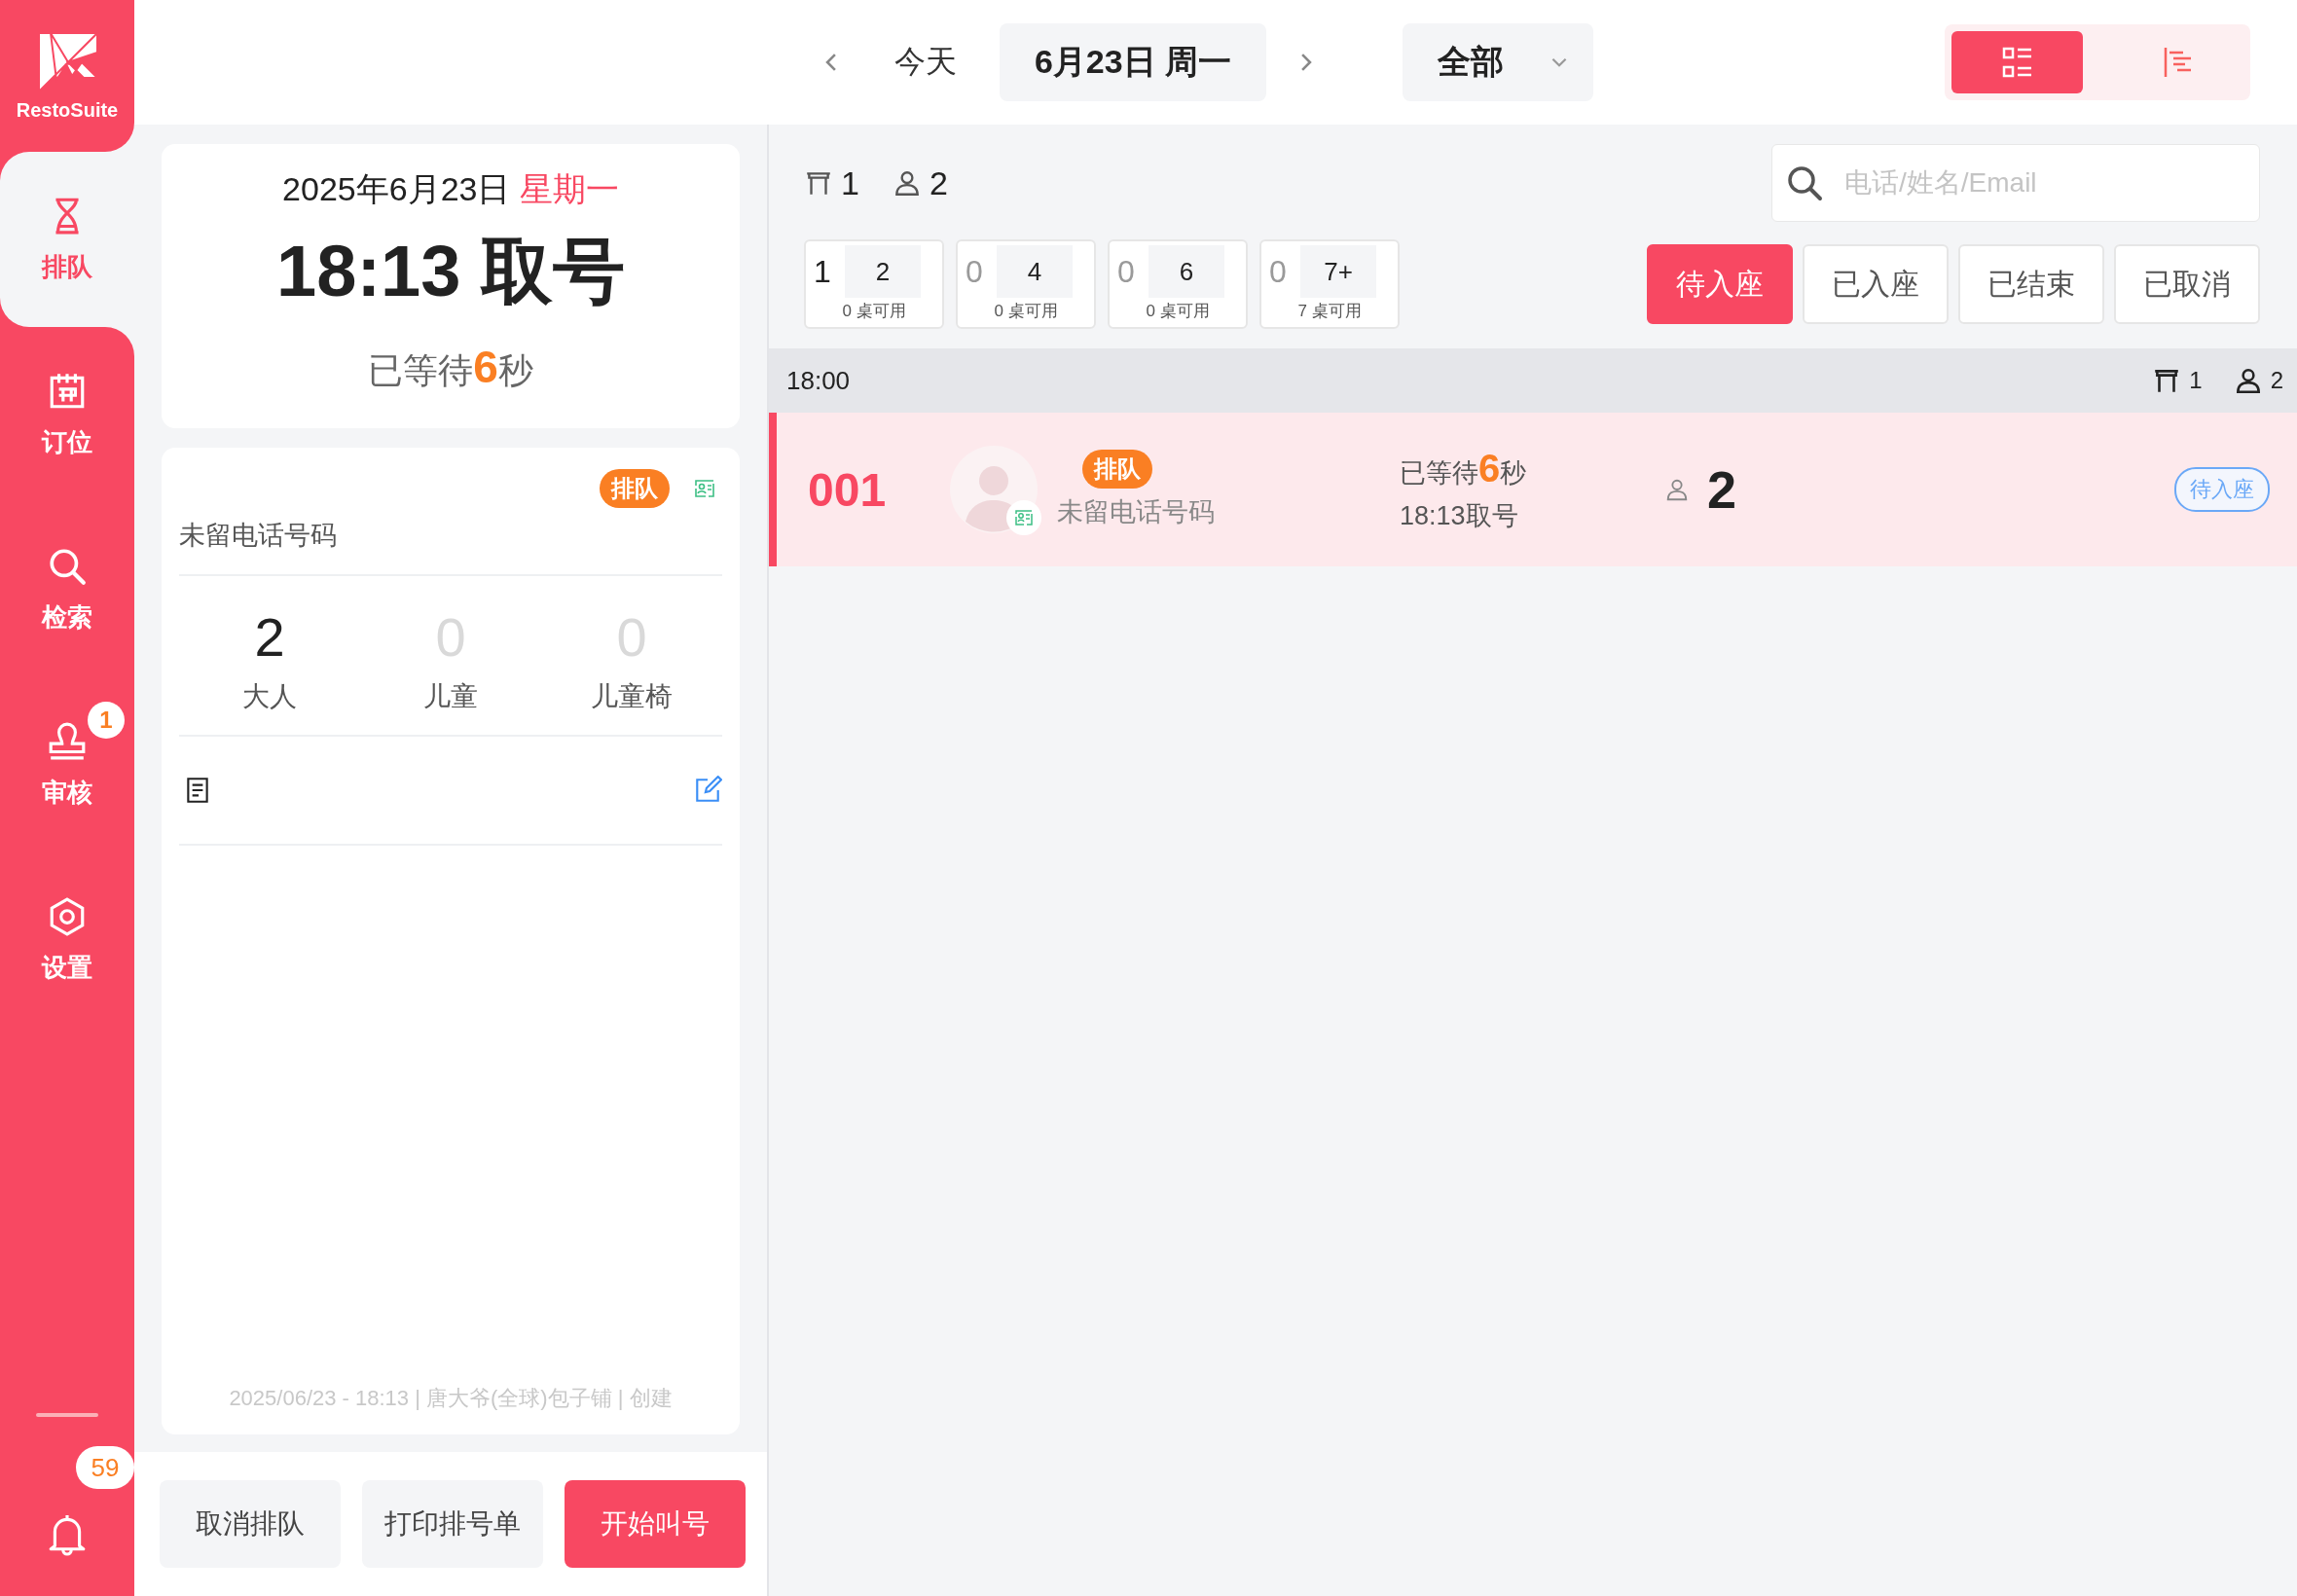 Image resolution: width=2297 pixels, height=1596 pixels. Describe the element at coordinates (1338, 271) in the screenshot. I see `table-size: 7+` at that location.